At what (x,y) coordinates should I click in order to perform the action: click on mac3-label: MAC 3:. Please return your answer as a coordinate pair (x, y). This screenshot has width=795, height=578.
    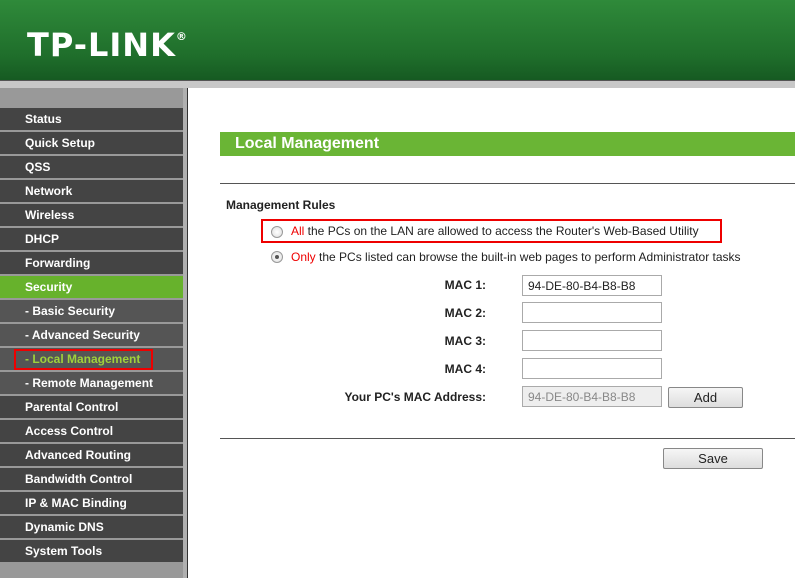
    Looking at the image, I should click on (465, 341).